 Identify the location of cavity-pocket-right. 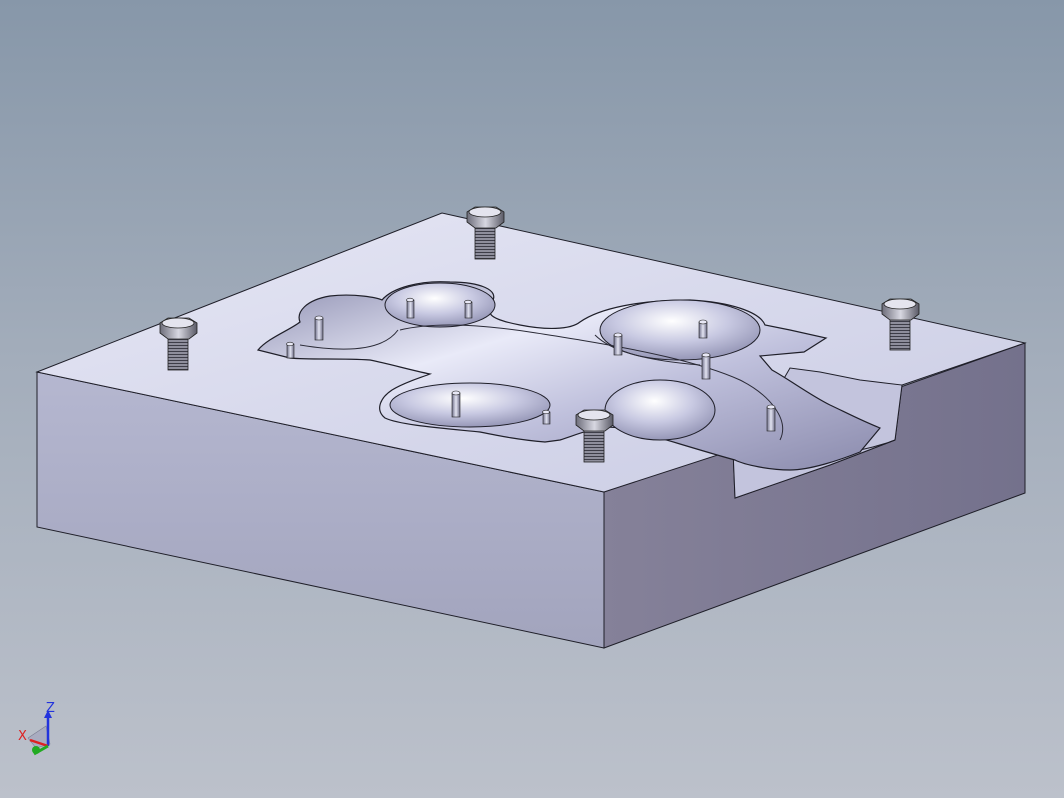
(680, 330).